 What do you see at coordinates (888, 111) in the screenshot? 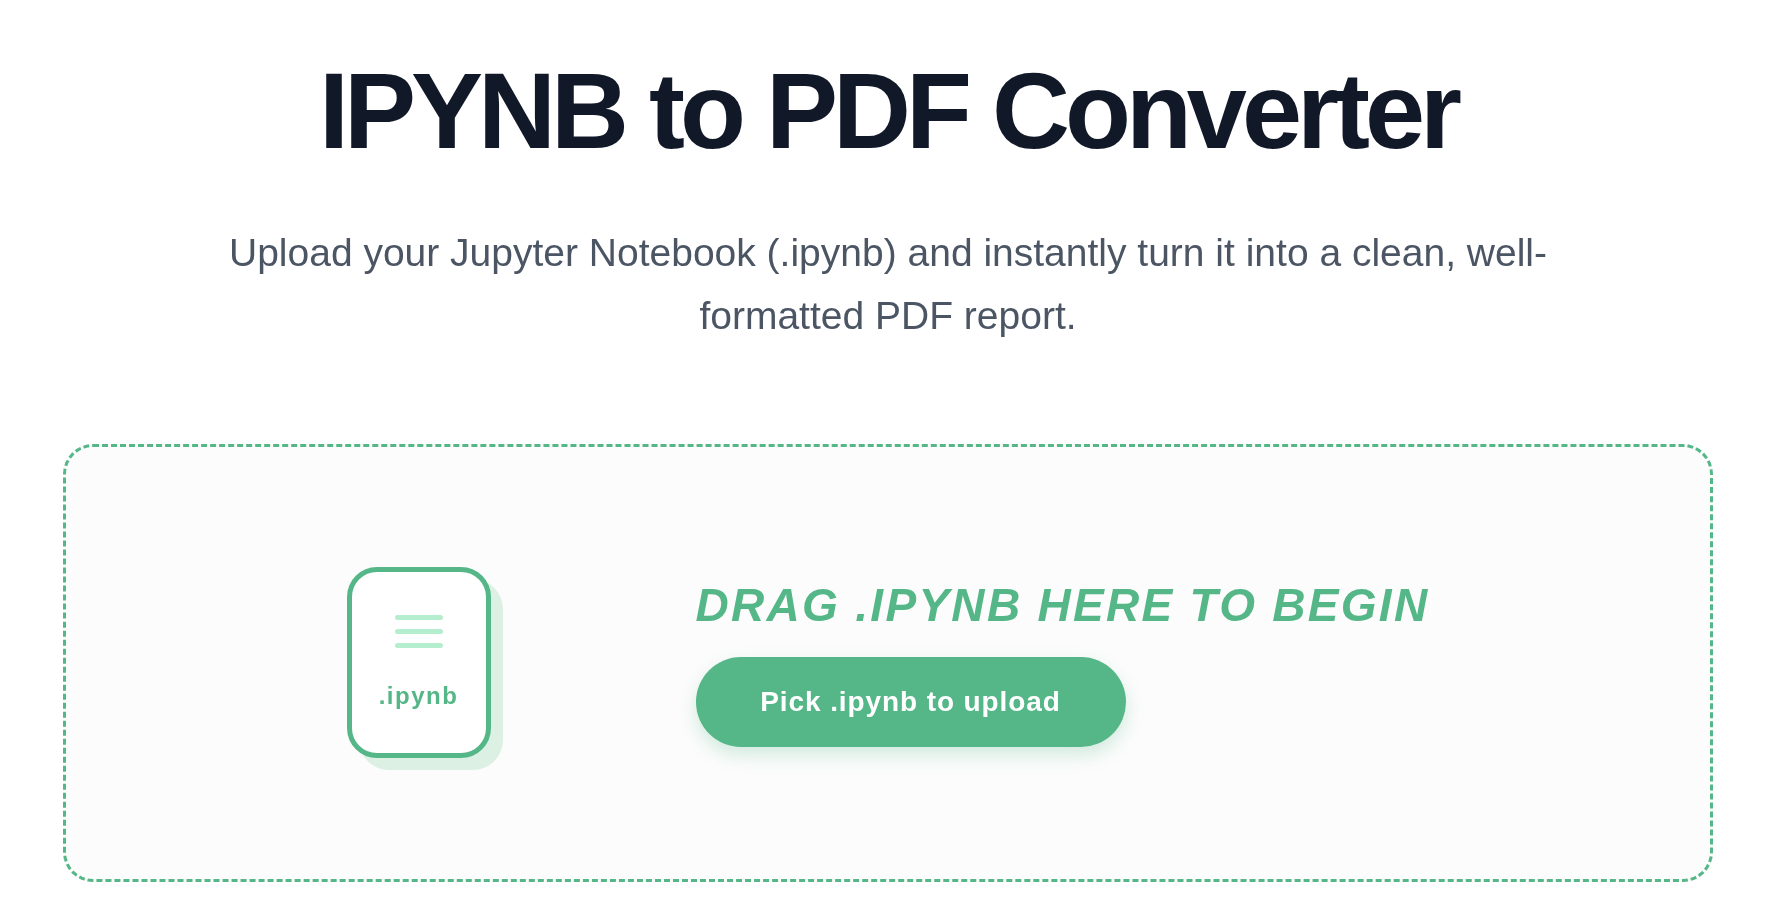
I see `page-title: IPYNB to PDF Converter` at bounding box center [888, 111].